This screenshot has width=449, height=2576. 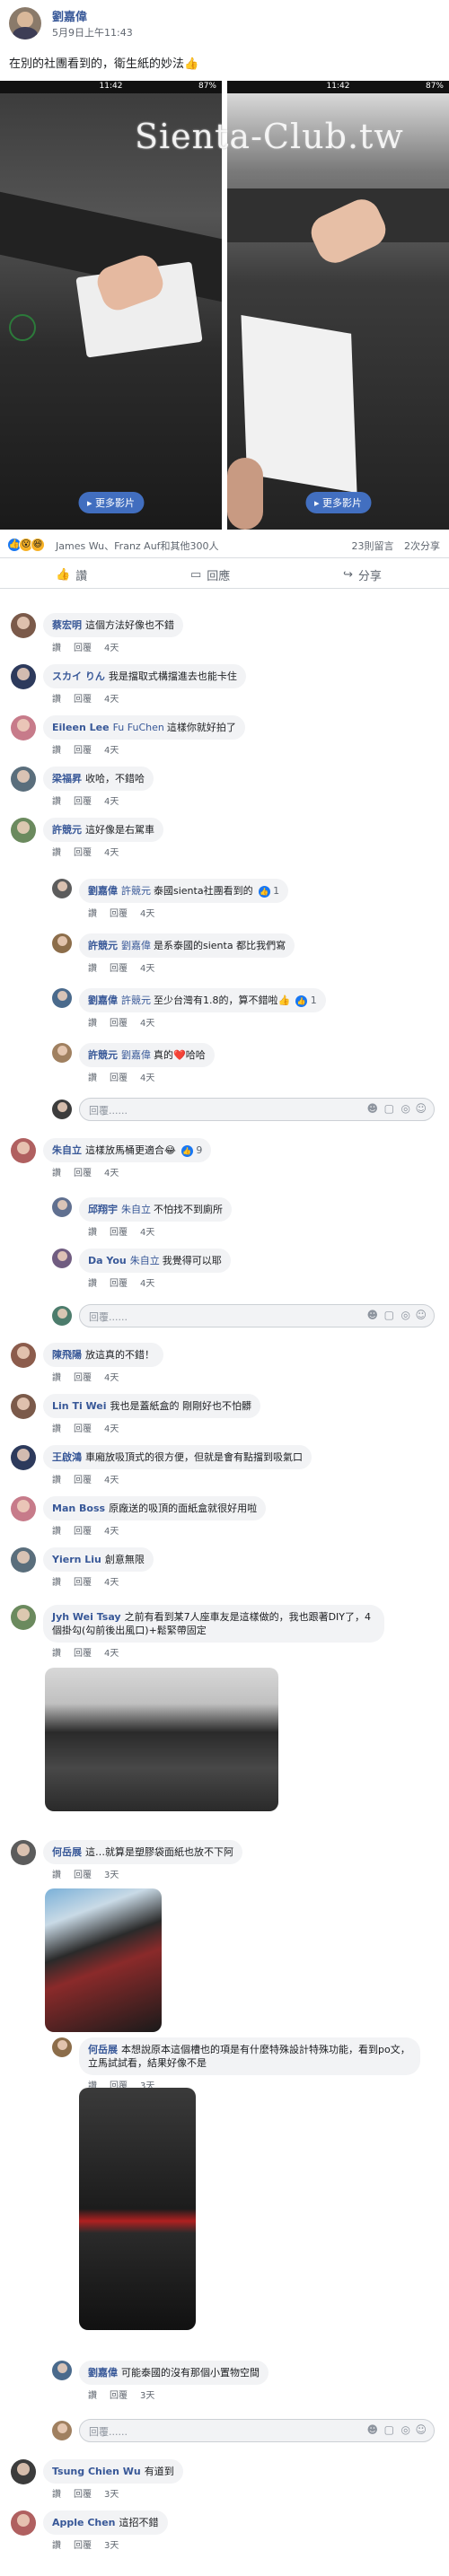 I want to click on comment-likes: 👍 9, so click(x=191, y=1150).